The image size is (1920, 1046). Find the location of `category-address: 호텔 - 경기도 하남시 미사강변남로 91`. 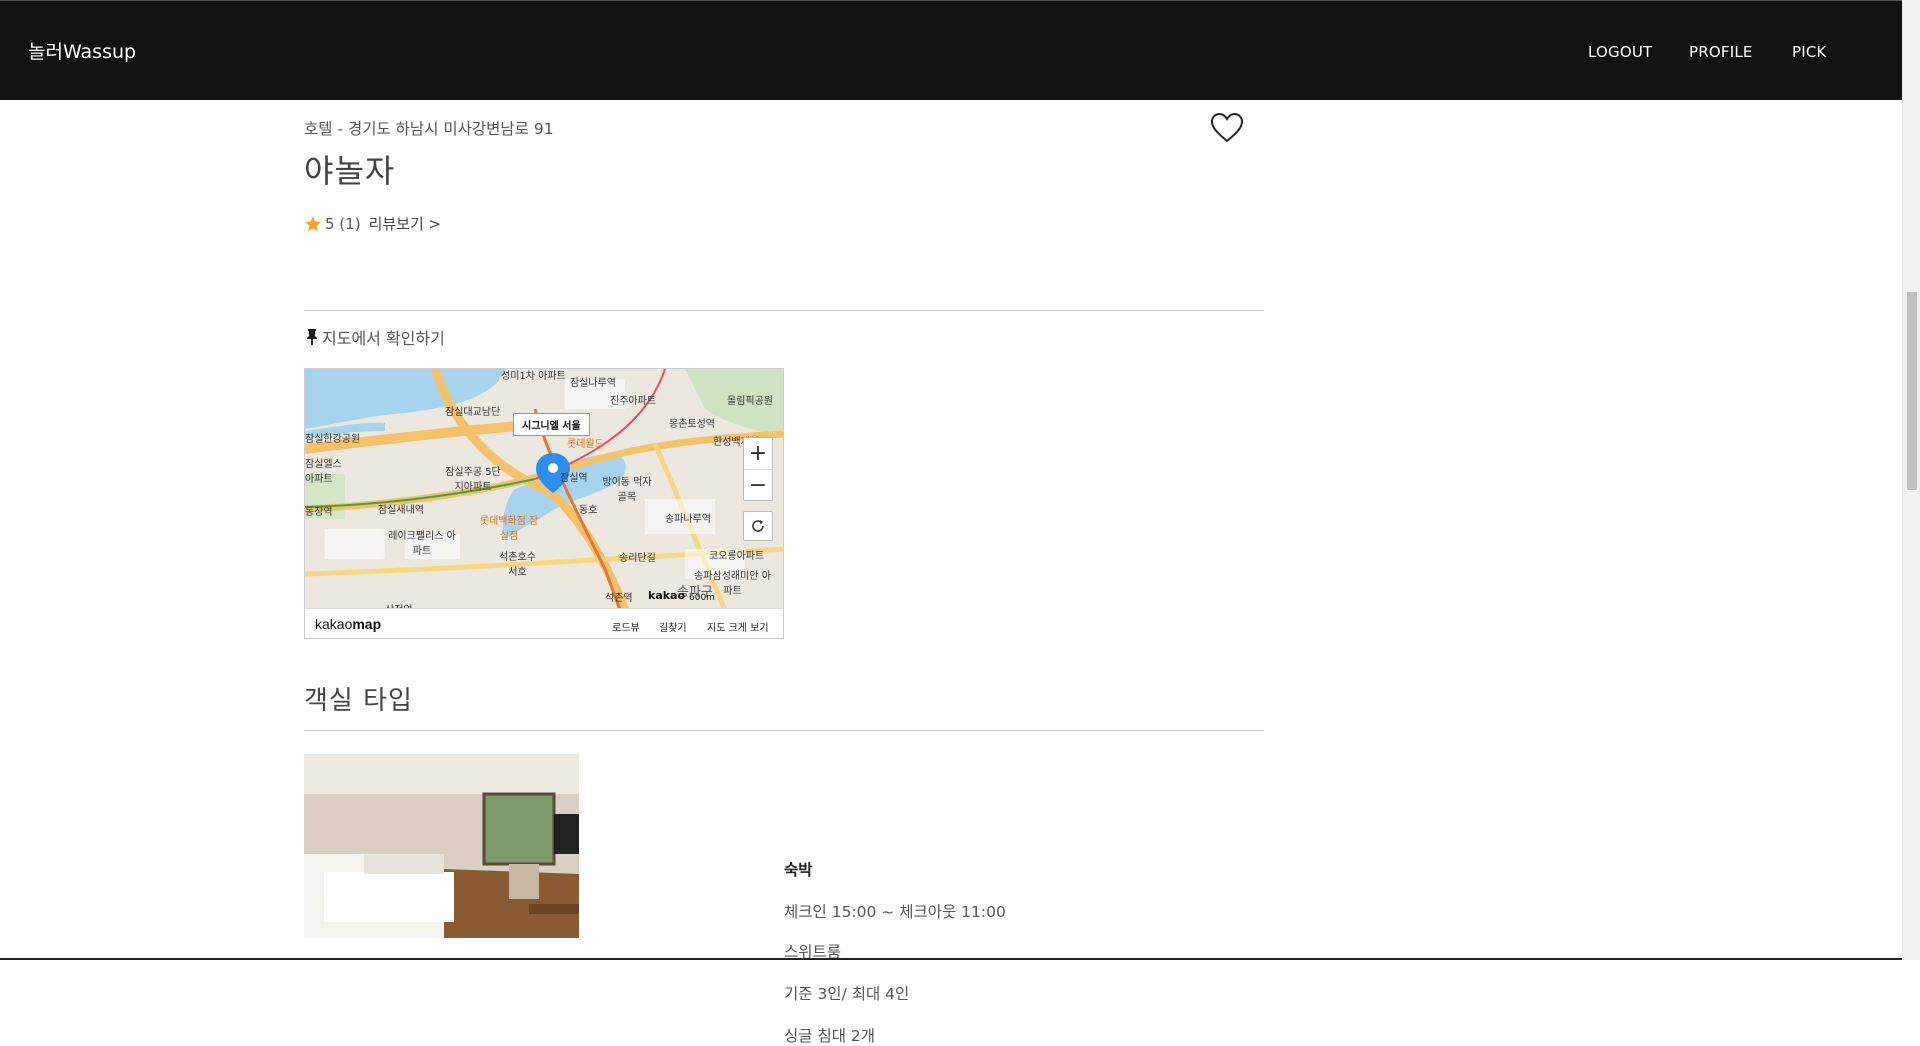

category-address: 호텔 - 경기도 하남시 미사강변남로 91 is located at coordinates (429, 129).